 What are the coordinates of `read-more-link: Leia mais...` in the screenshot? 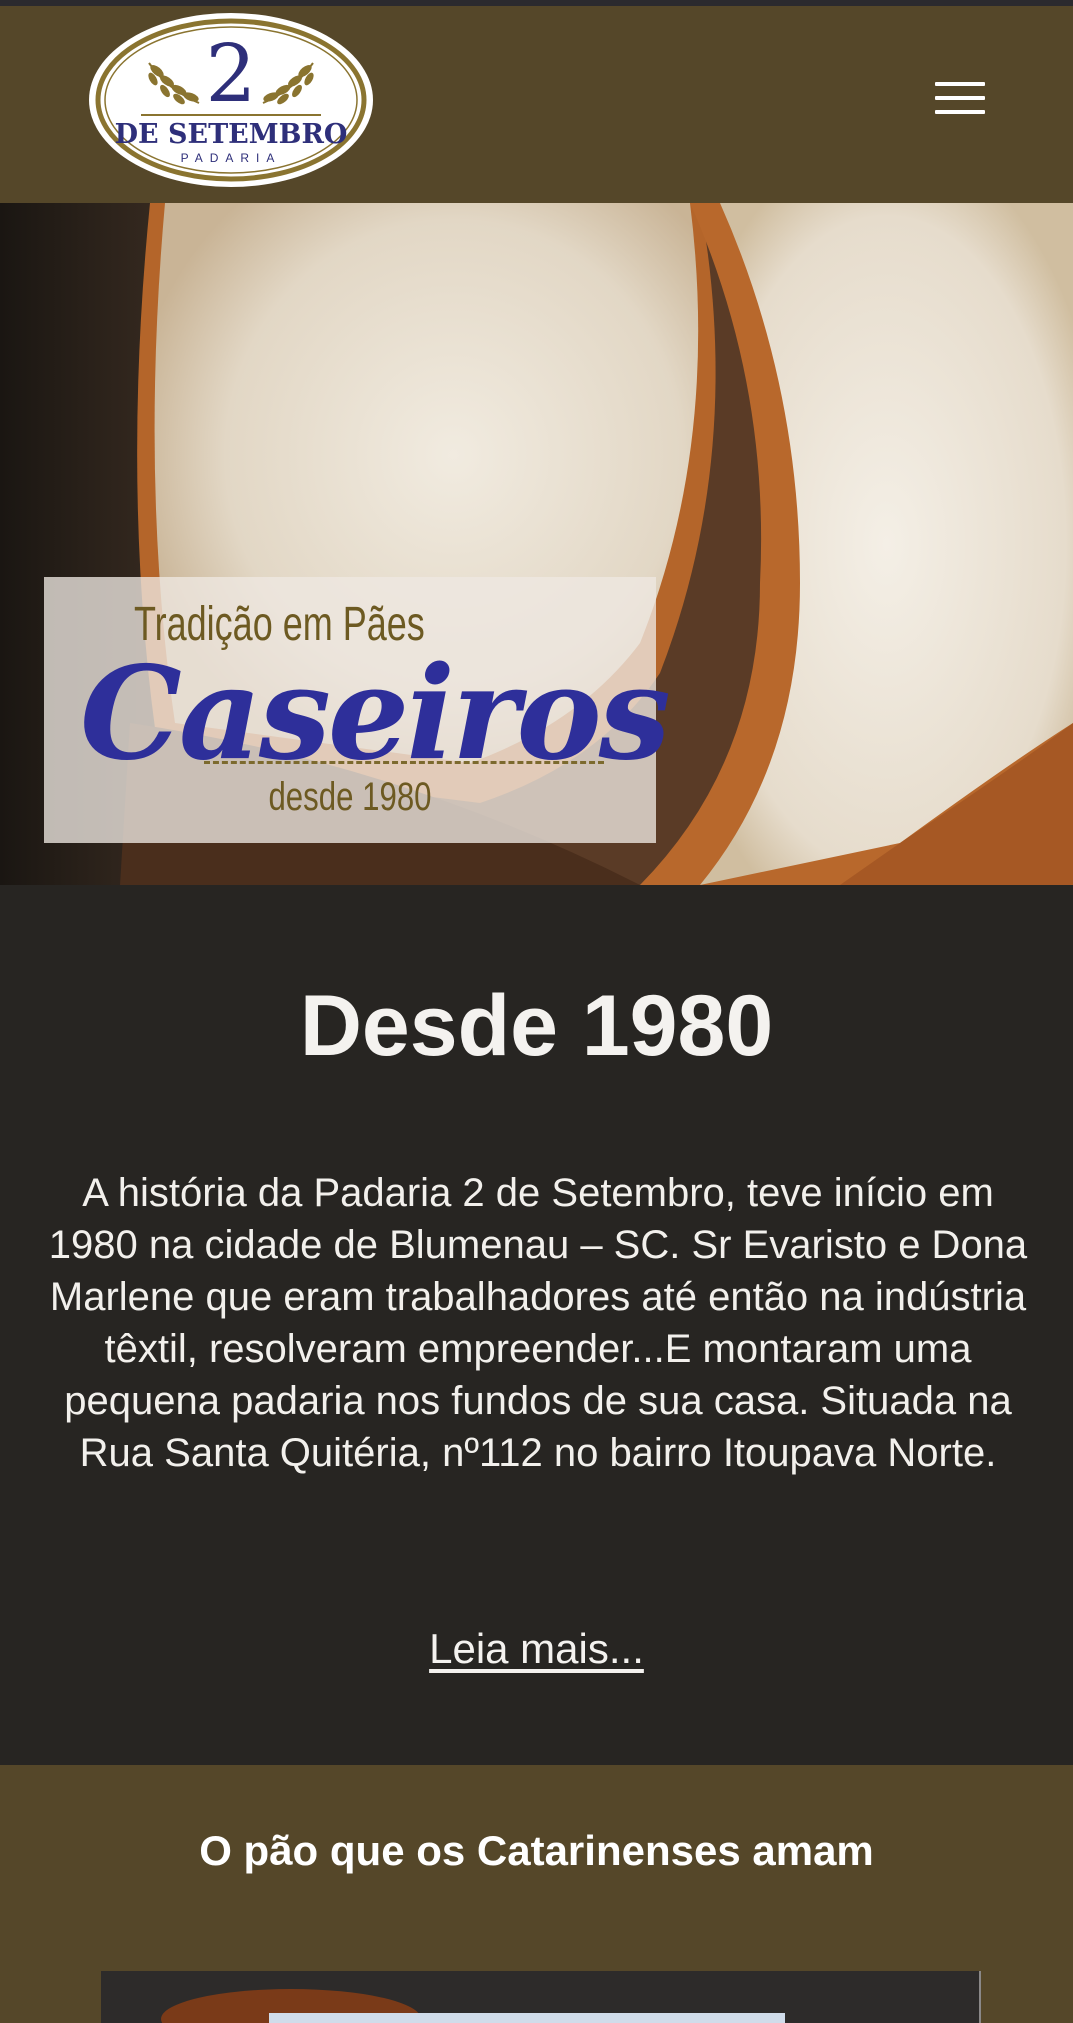 It's located at (536, 1649).